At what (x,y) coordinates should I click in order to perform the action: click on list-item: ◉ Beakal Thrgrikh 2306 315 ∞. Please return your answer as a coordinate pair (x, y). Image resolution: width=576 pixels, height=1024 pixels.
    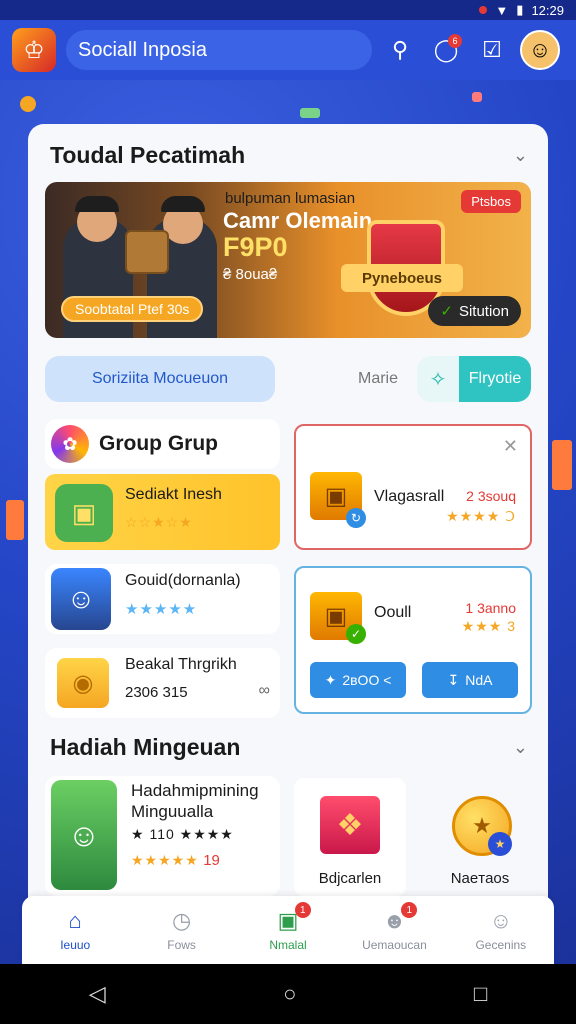
    Looking at the image, I should click on (162, 683).